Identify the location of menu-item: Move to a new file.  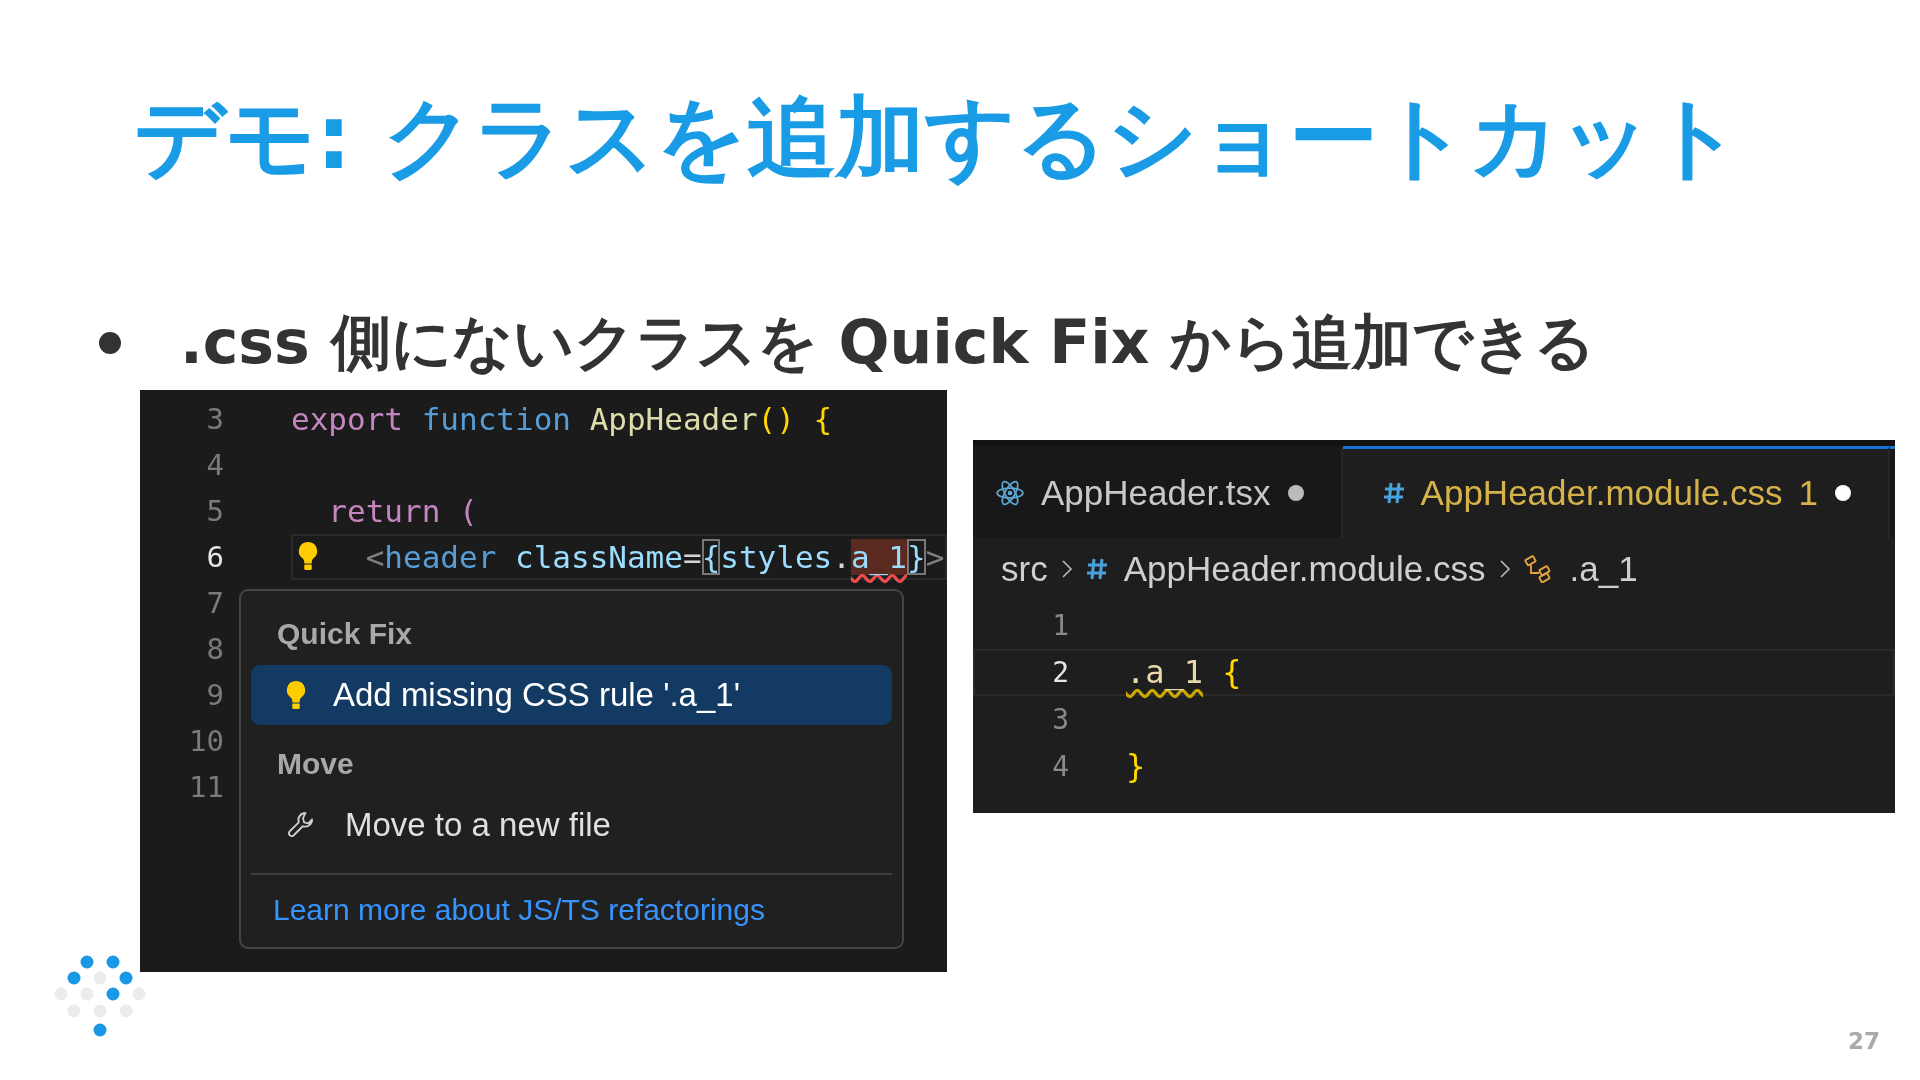
(571, 824).